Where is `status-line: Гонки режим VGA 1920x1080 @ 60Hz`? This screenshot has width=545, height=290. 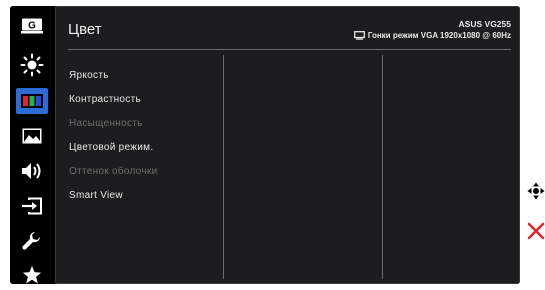
status-line: Гонки режим VGA 1920x1080 @ 60Hz is located at coordinates (432, 35).